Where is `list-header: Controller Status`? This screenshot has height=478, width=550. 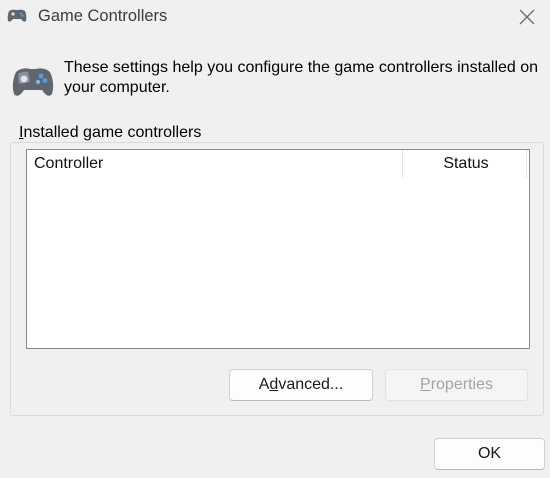
list-header: Controller Status is located at coordinates (278, 164).